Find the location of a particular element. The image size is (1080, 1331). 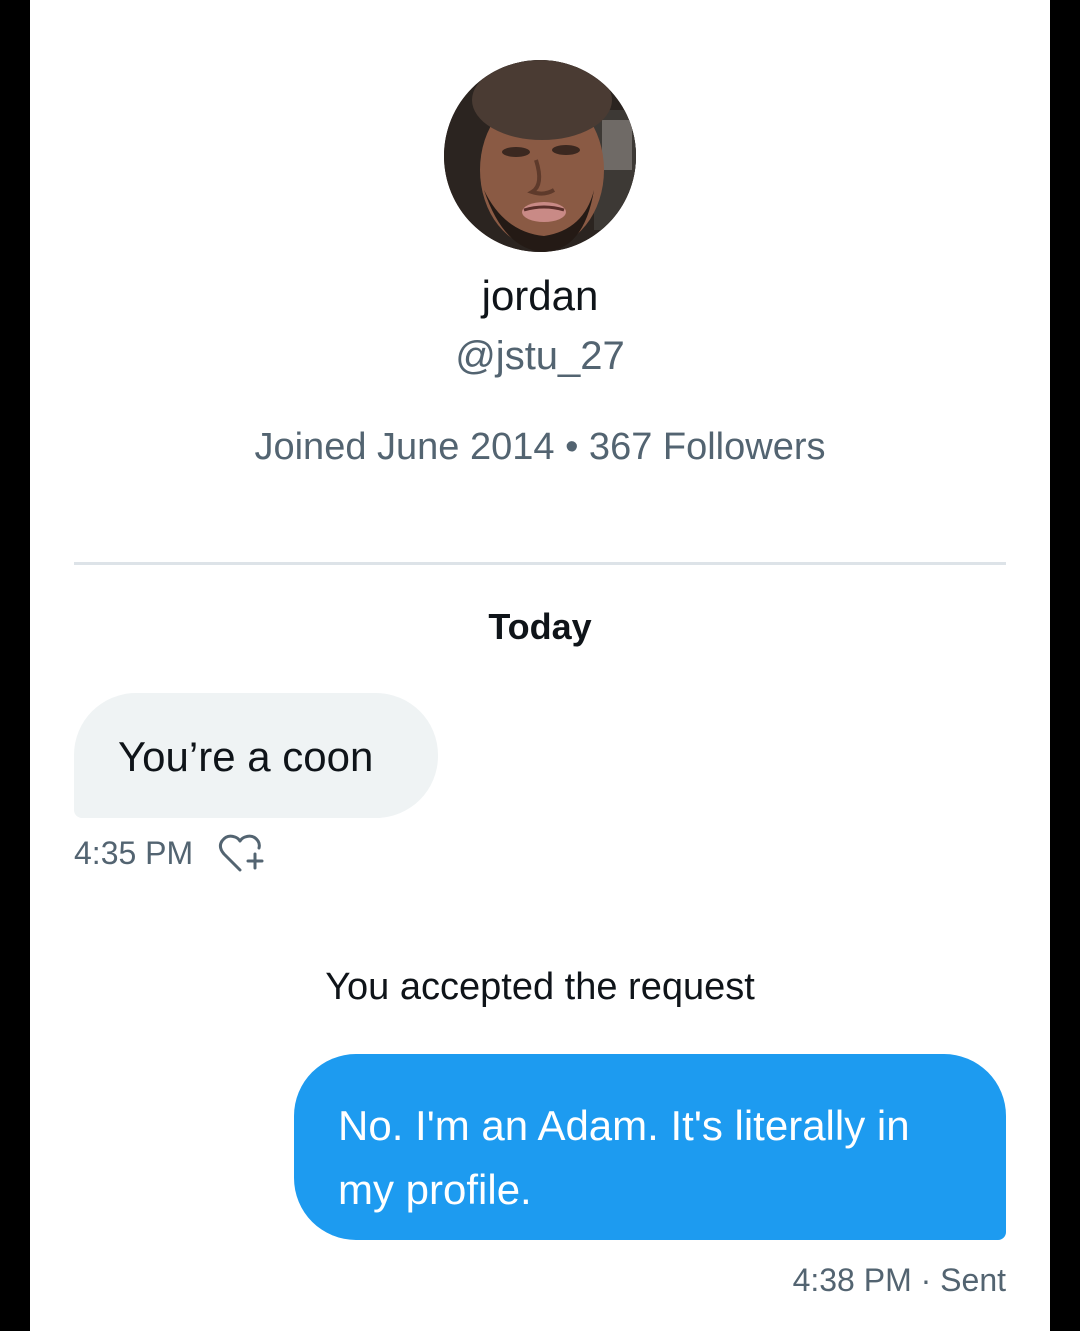

incoming-message-bubble: You’re a coon is located at coordinates (256, 755).